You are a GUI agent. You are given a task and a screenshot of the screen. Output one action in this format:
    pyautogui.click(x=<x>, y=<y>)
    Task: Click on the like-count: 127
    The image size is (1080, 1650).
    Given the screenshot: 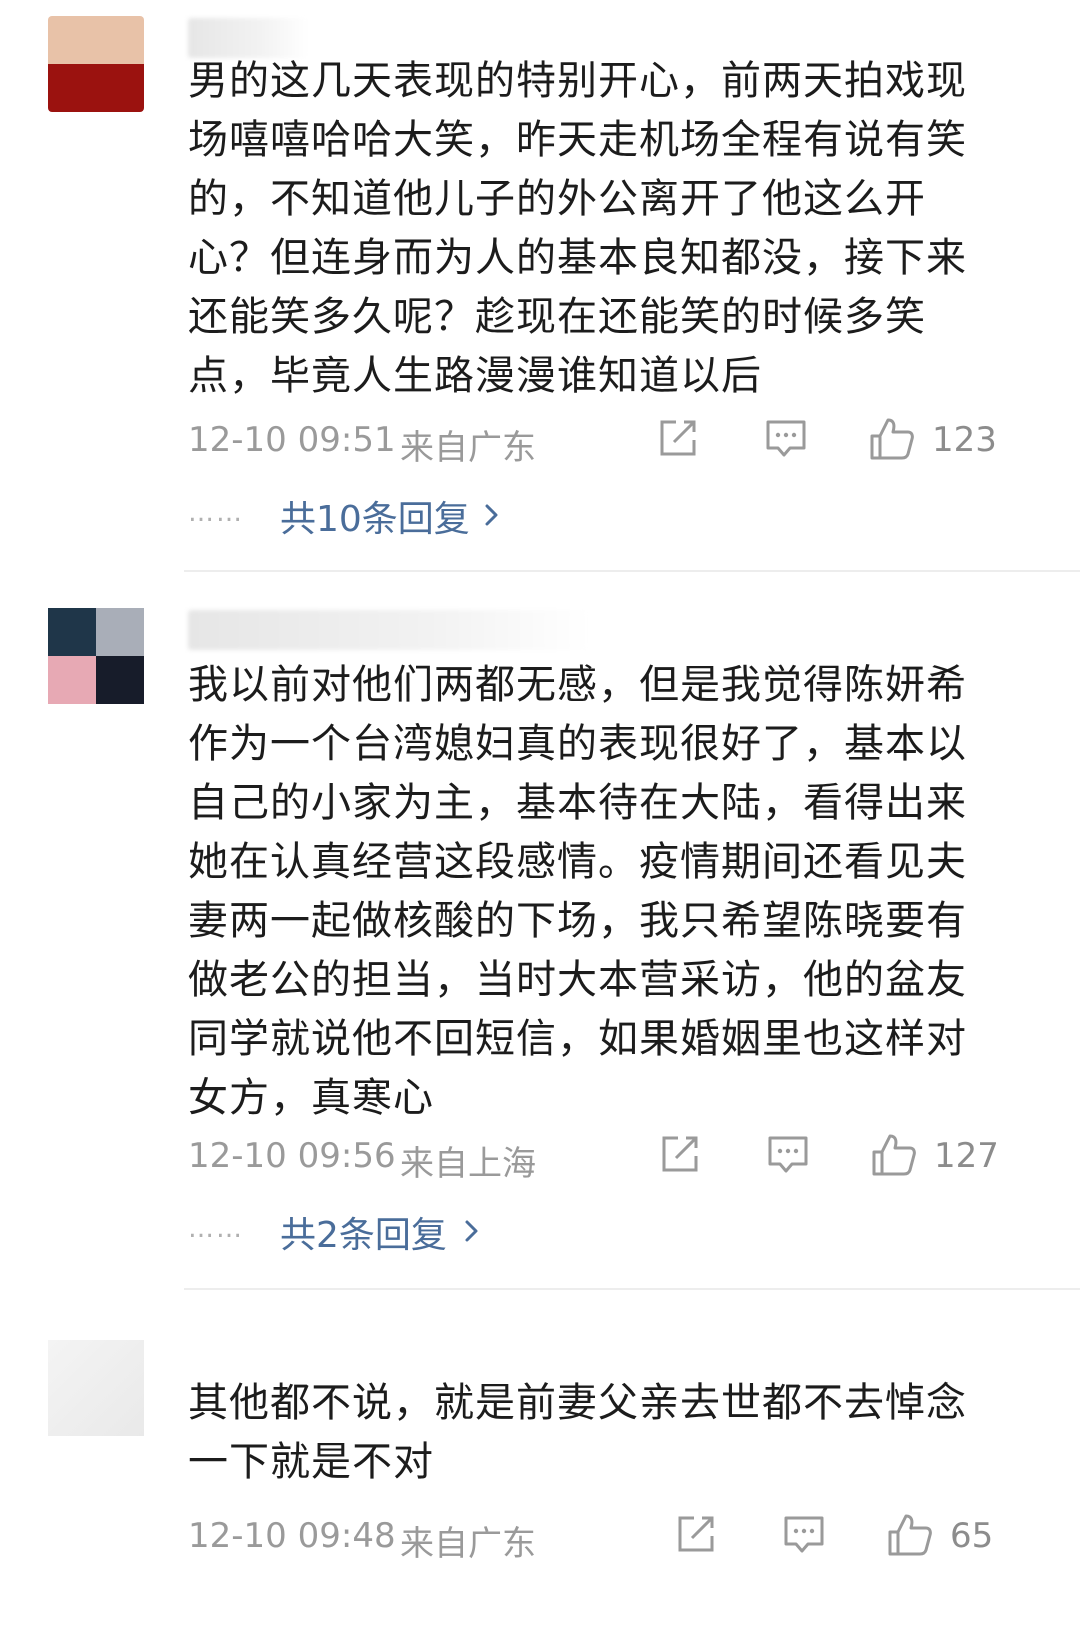 What is the action you would take?
    pyautogui.click(x=966, y=1156)
    